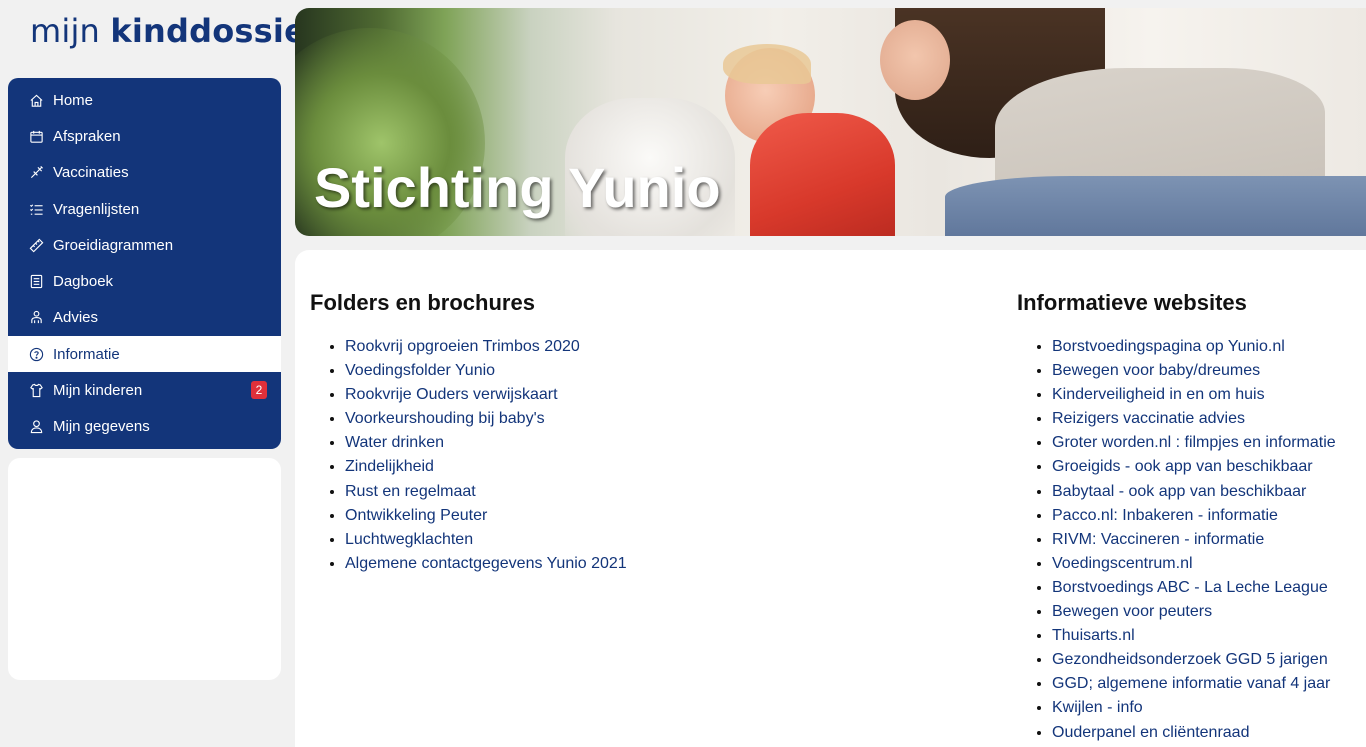  I want to click on sidebar-item-vaccinaties: Vaccinaties, so click(144, 173).